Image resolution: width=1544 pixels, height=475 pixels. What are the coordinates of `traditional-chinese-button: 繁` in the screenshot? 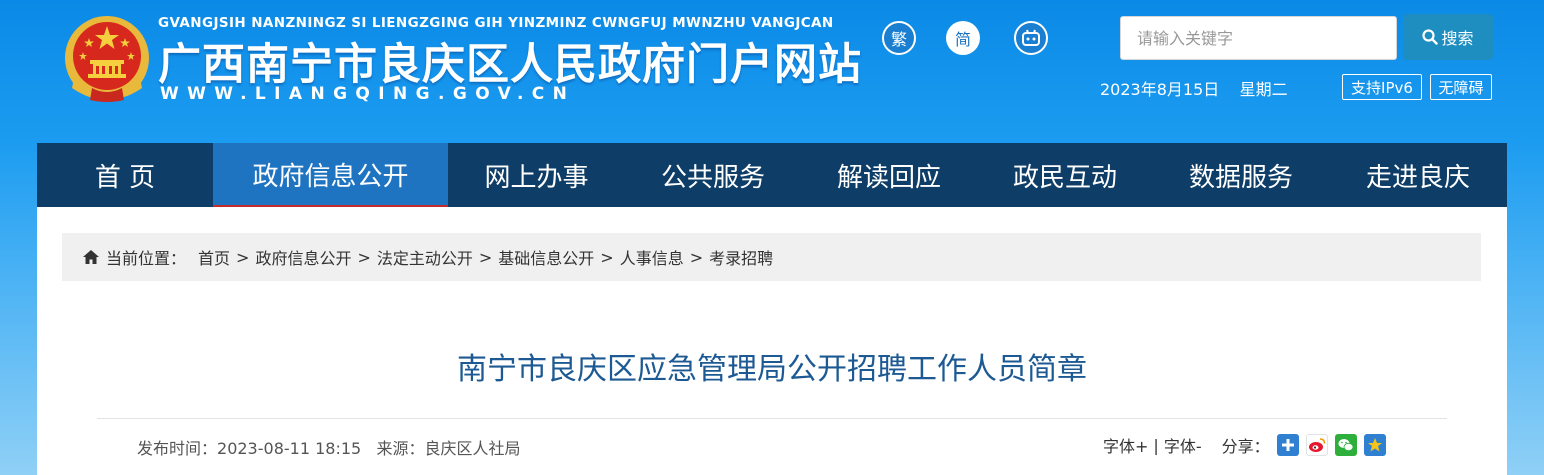 It's located at (899, 38).